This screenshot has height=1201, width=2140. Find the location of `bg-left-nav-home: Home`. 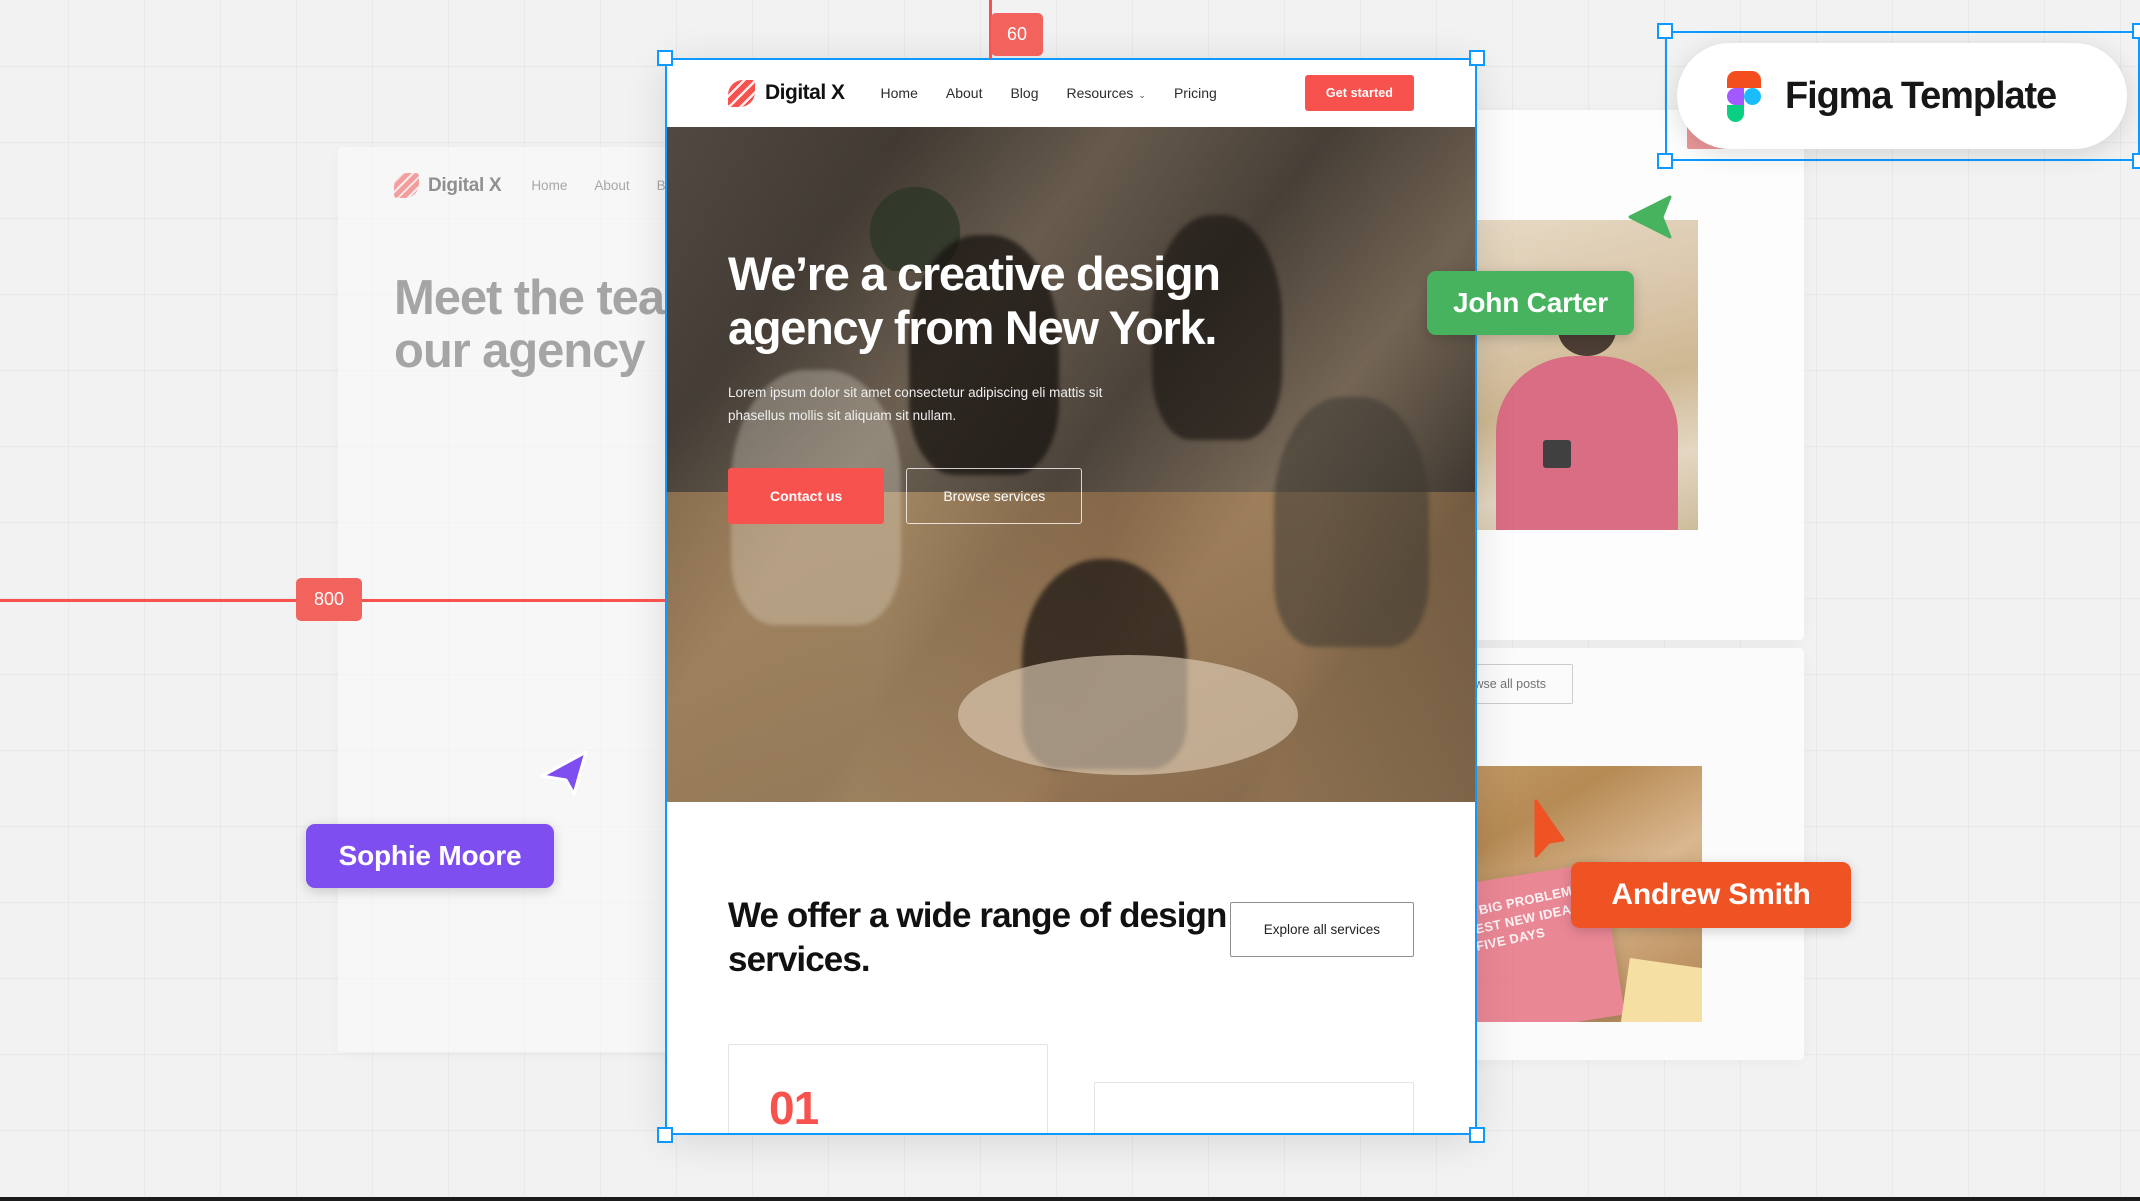

bg-left-nav-home: Home is located at coordinates (549, 185).